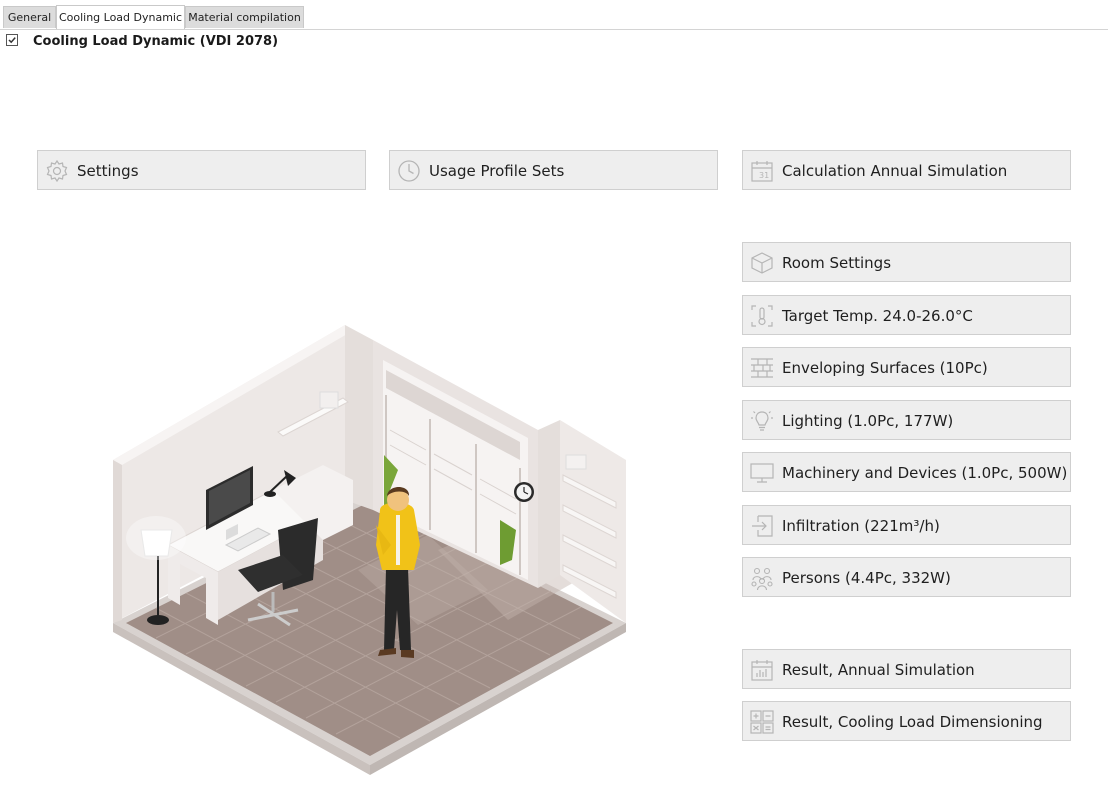 This screenshot has height=793, width=1108. Describe the element at coordinates (912, 722) in the screenshot. I see `result-cooling-load-dimensioning-label: Result, Cooling Load Dimensioning` at that location.